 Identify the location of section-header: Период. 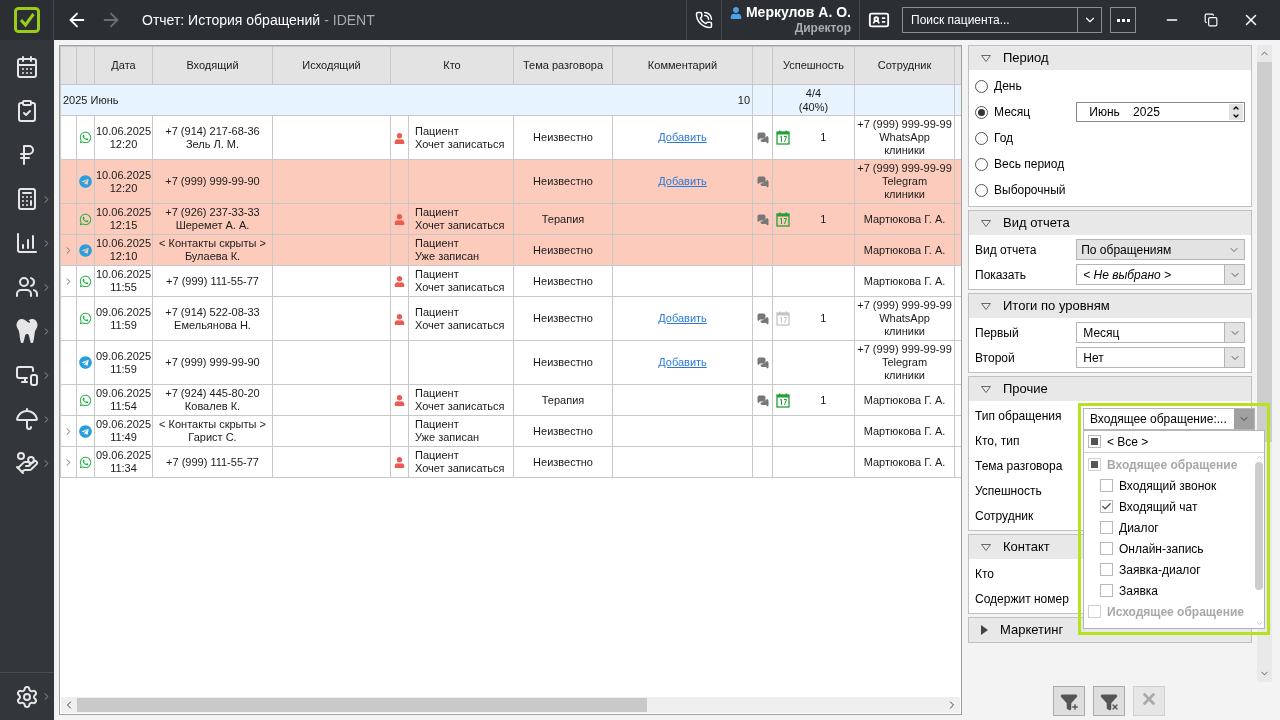
(1110, 58).